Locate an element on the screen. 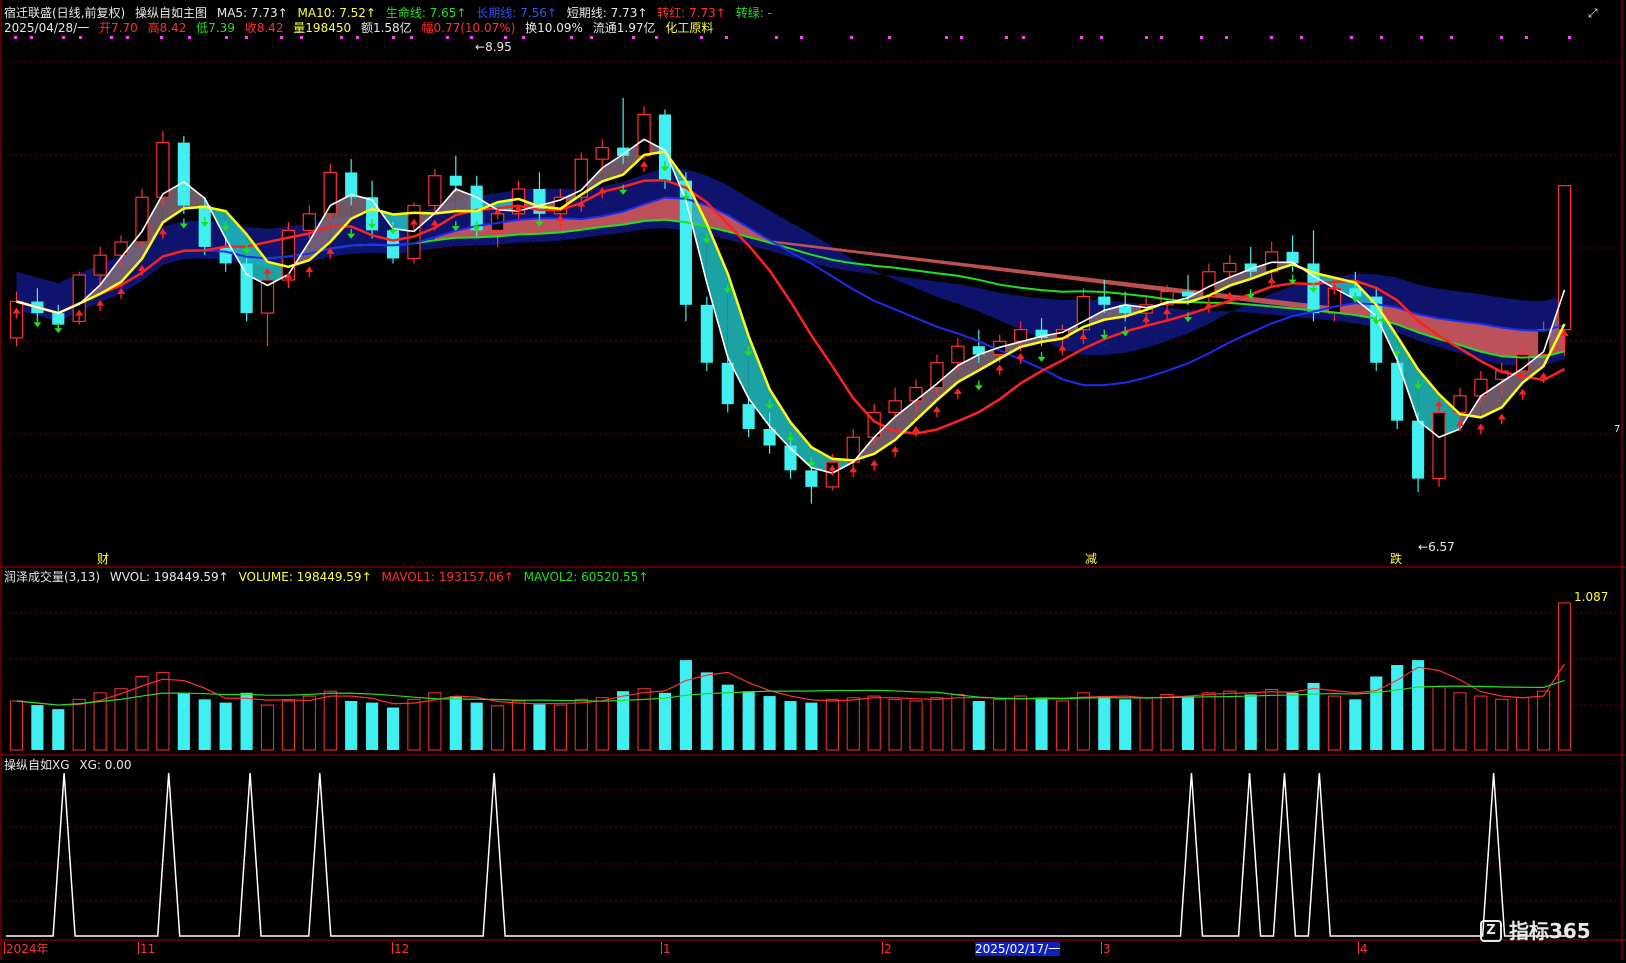 The height and width of the screenshot is (963, 1626). info-sector: 化工原料 is located at coordinates (689, 28).